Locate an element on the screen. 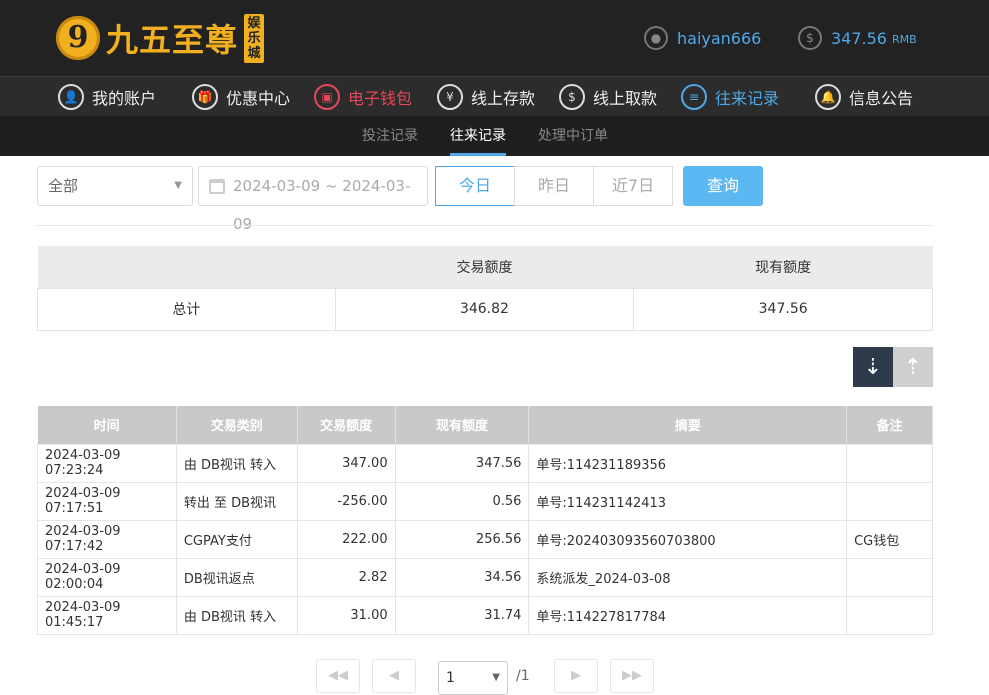  date-range-input: 2024-03-09 ~ 2024-03-09 is located at coordinates (313, 199).